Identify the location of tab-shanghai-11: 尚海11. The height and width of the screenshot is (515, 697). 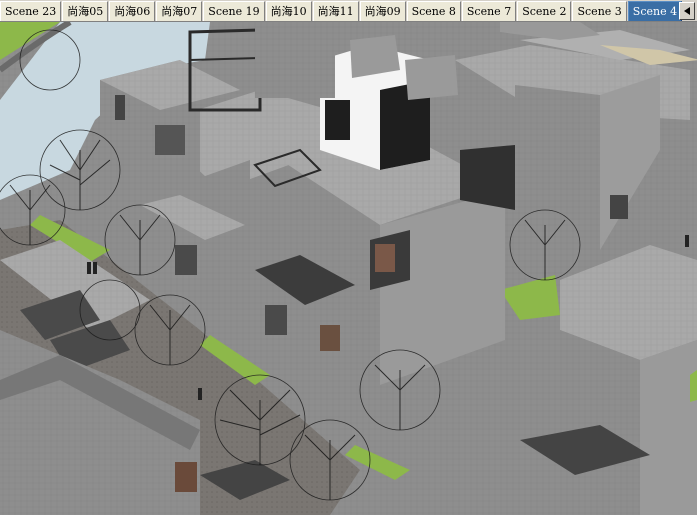
(335, 11).